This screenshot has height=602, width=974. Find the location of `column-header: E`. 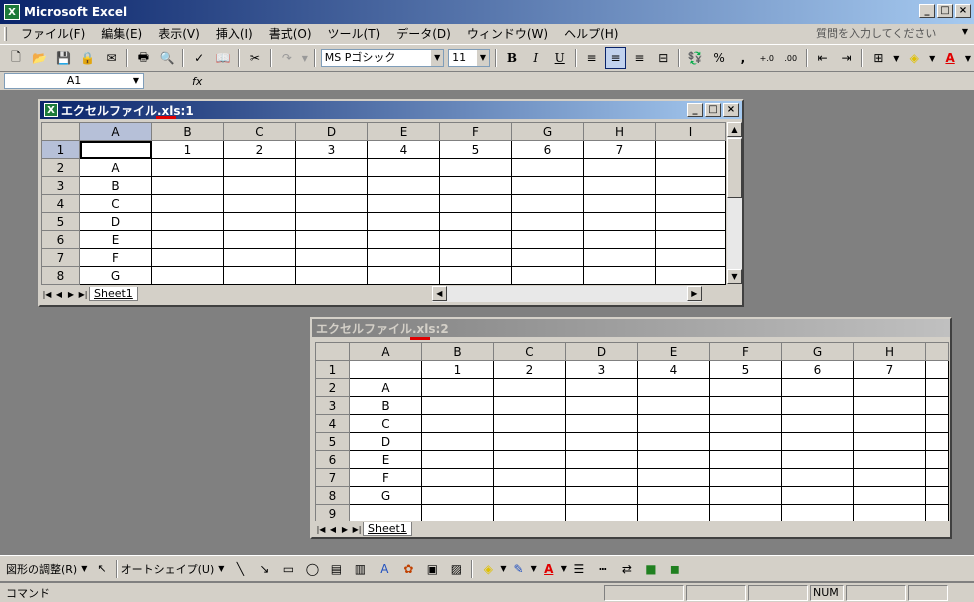

column-header: E is located at coordinates (403, 131).